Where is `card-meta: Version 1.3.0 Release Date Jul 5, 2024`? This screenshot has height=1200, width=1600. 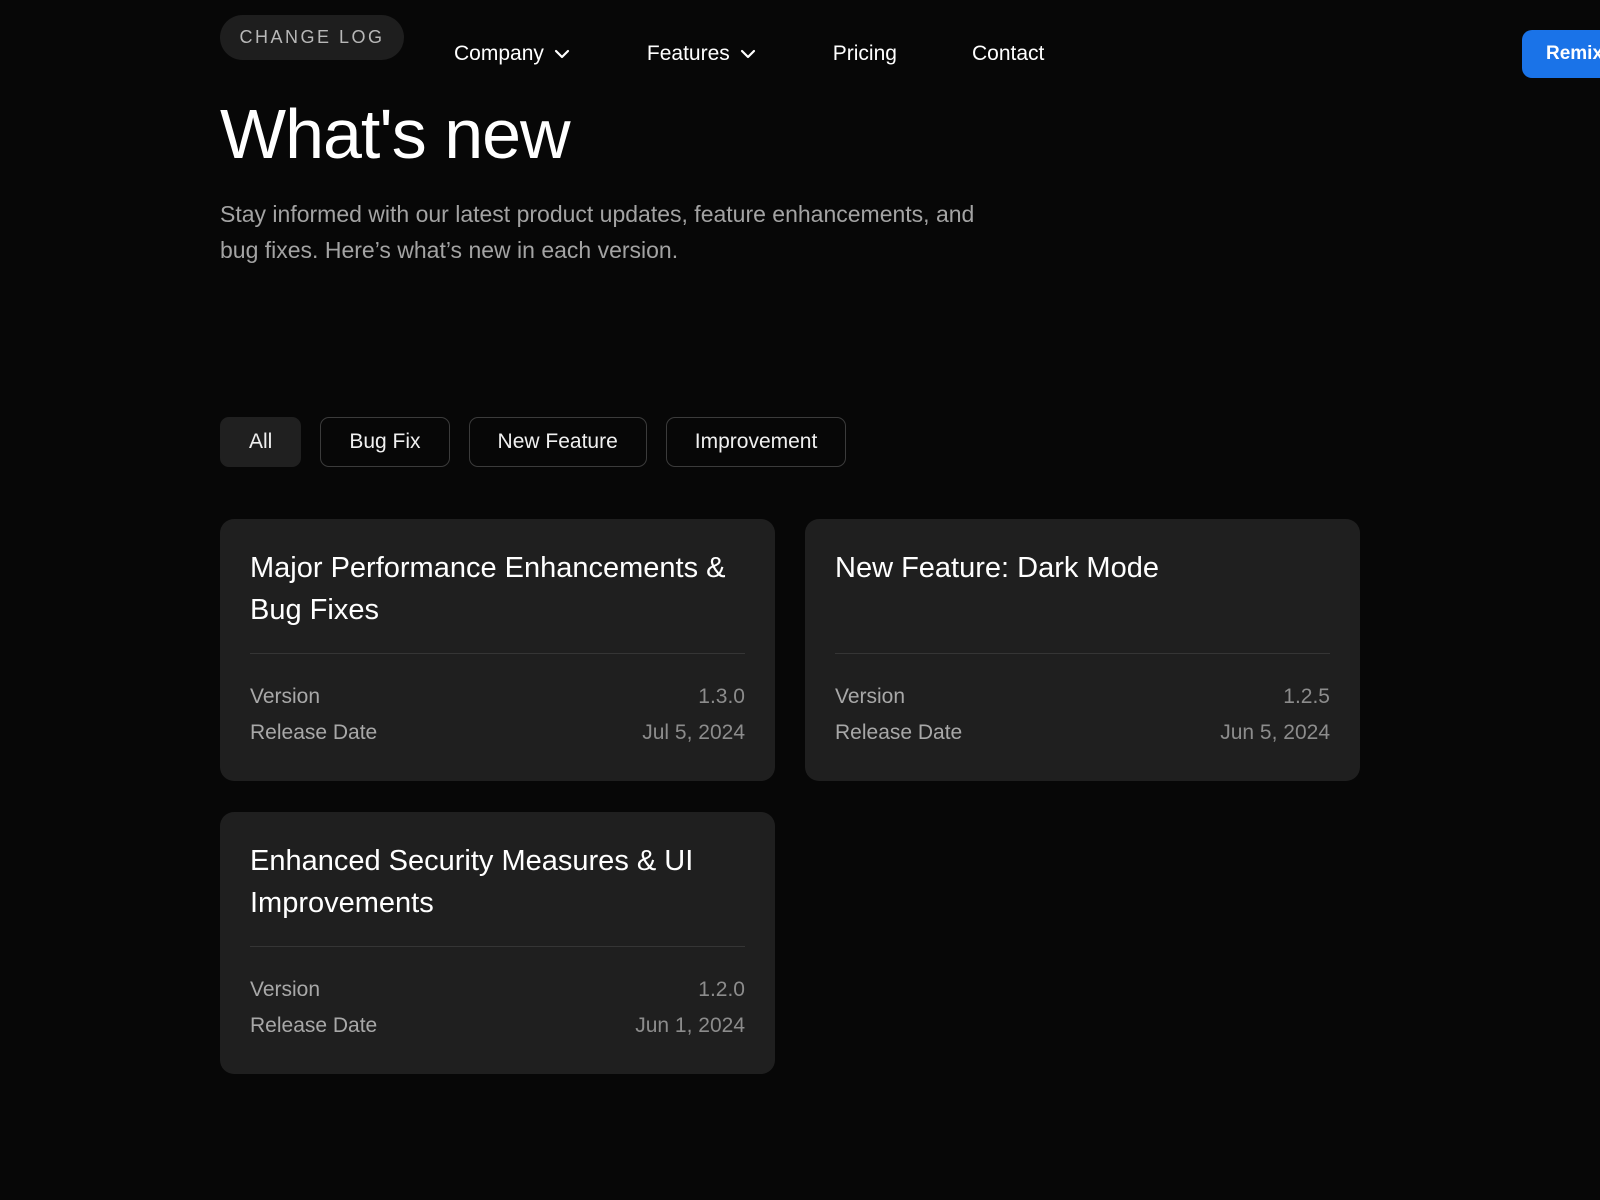 card-meta: Version 1.3.0 Release Date Jul 5, 2024 is located at coordinates (497, 715).